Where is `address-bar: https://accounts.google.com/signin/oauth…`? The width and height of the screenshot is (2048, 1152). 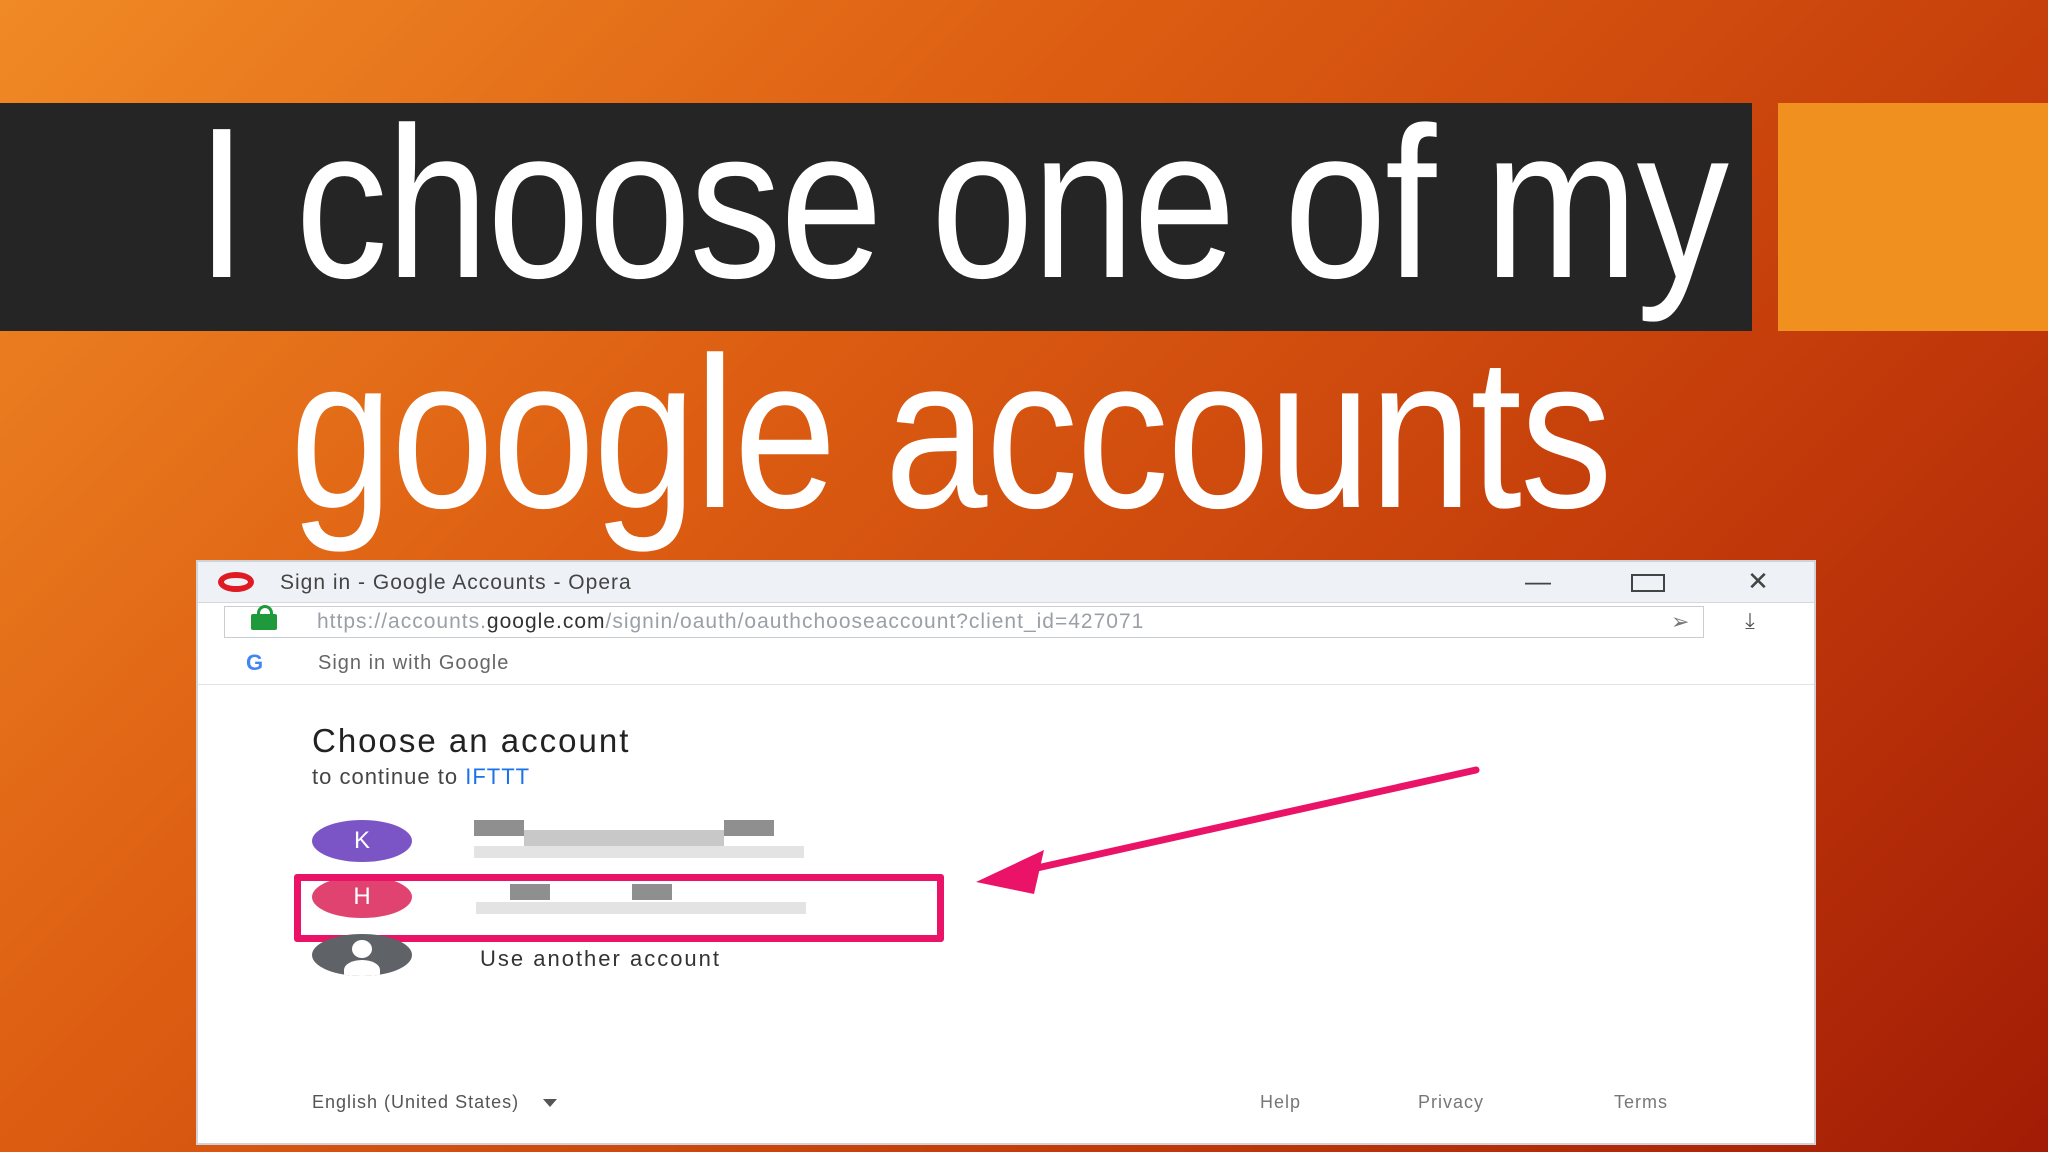
address-bar: https://accounts.google.com/signin/oauth… is located at coordinates (964, 621).